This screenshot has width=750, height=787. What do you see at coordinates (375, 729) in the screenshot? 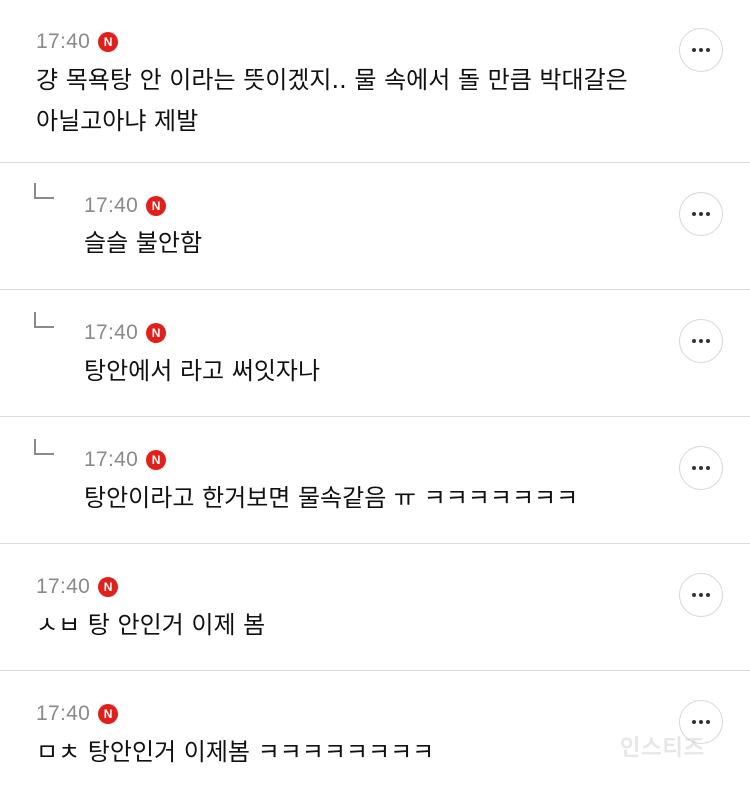
I see `comment-item: 17:40 N ㅁㅊ 탕안인거 이제봄 ㅋㅋㅋㅋㅋㅋㅋㅋ` at bounding box center [375, 729].